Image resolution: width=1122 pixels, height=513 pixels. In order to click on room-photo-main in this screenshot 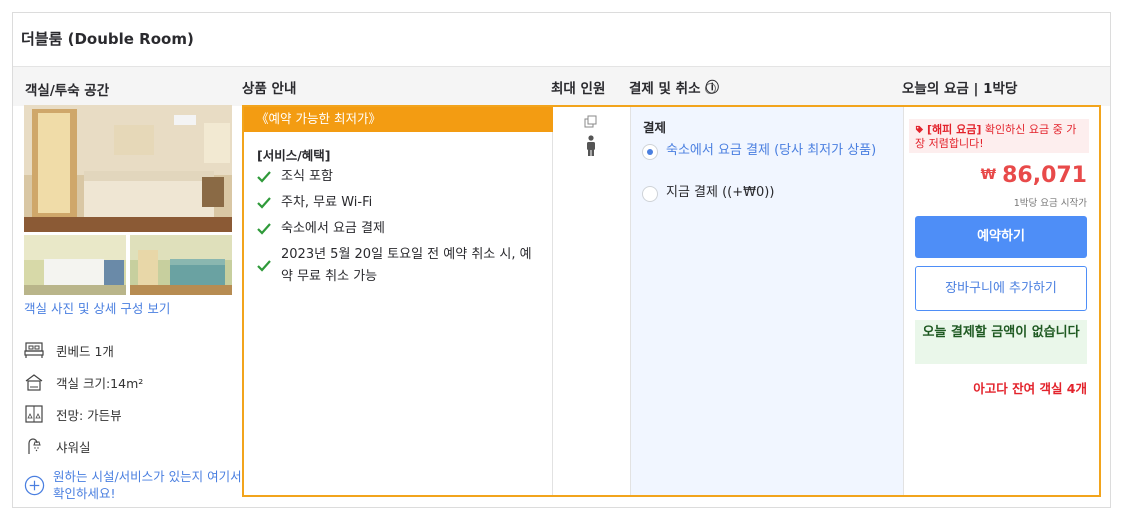, I will do `click(128, 168)`.